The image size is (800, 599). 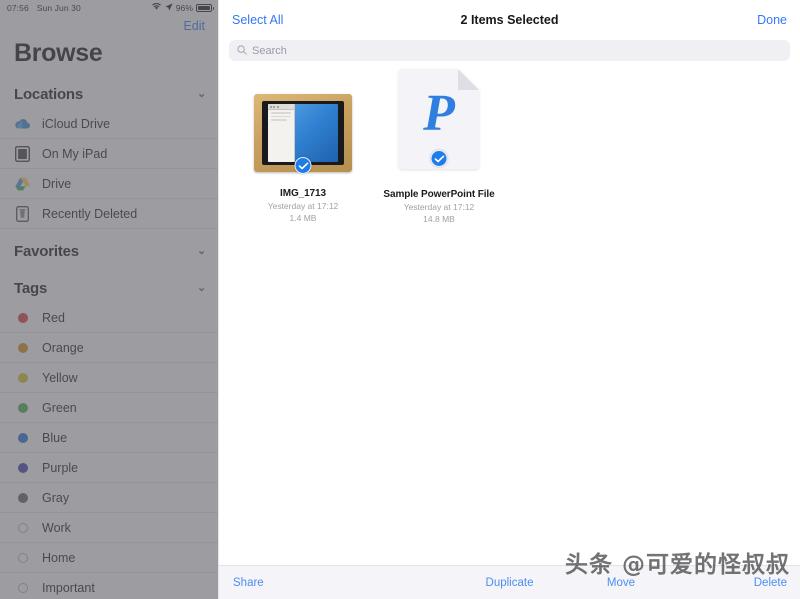 What do you see at coordinates (57, 183) in the screenshot?
I see `sidebar-item-label: Drive` at bounding box center [57, 183].